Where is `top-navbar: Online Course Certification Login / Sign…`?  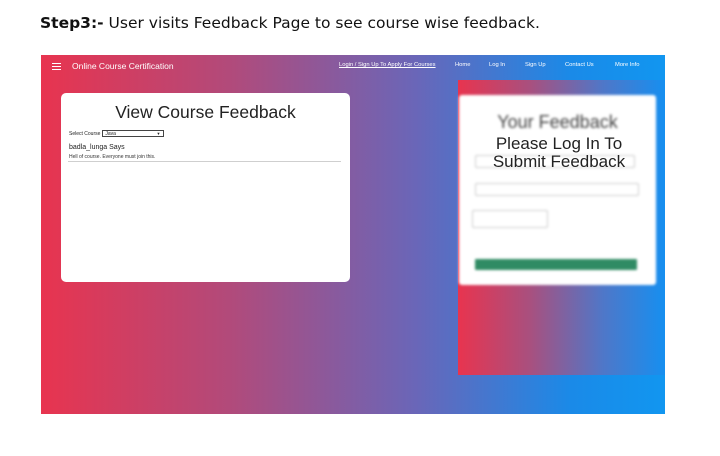
top-navbar: Online Course Certification Login / Sign… is located at coordinates (353, 67).